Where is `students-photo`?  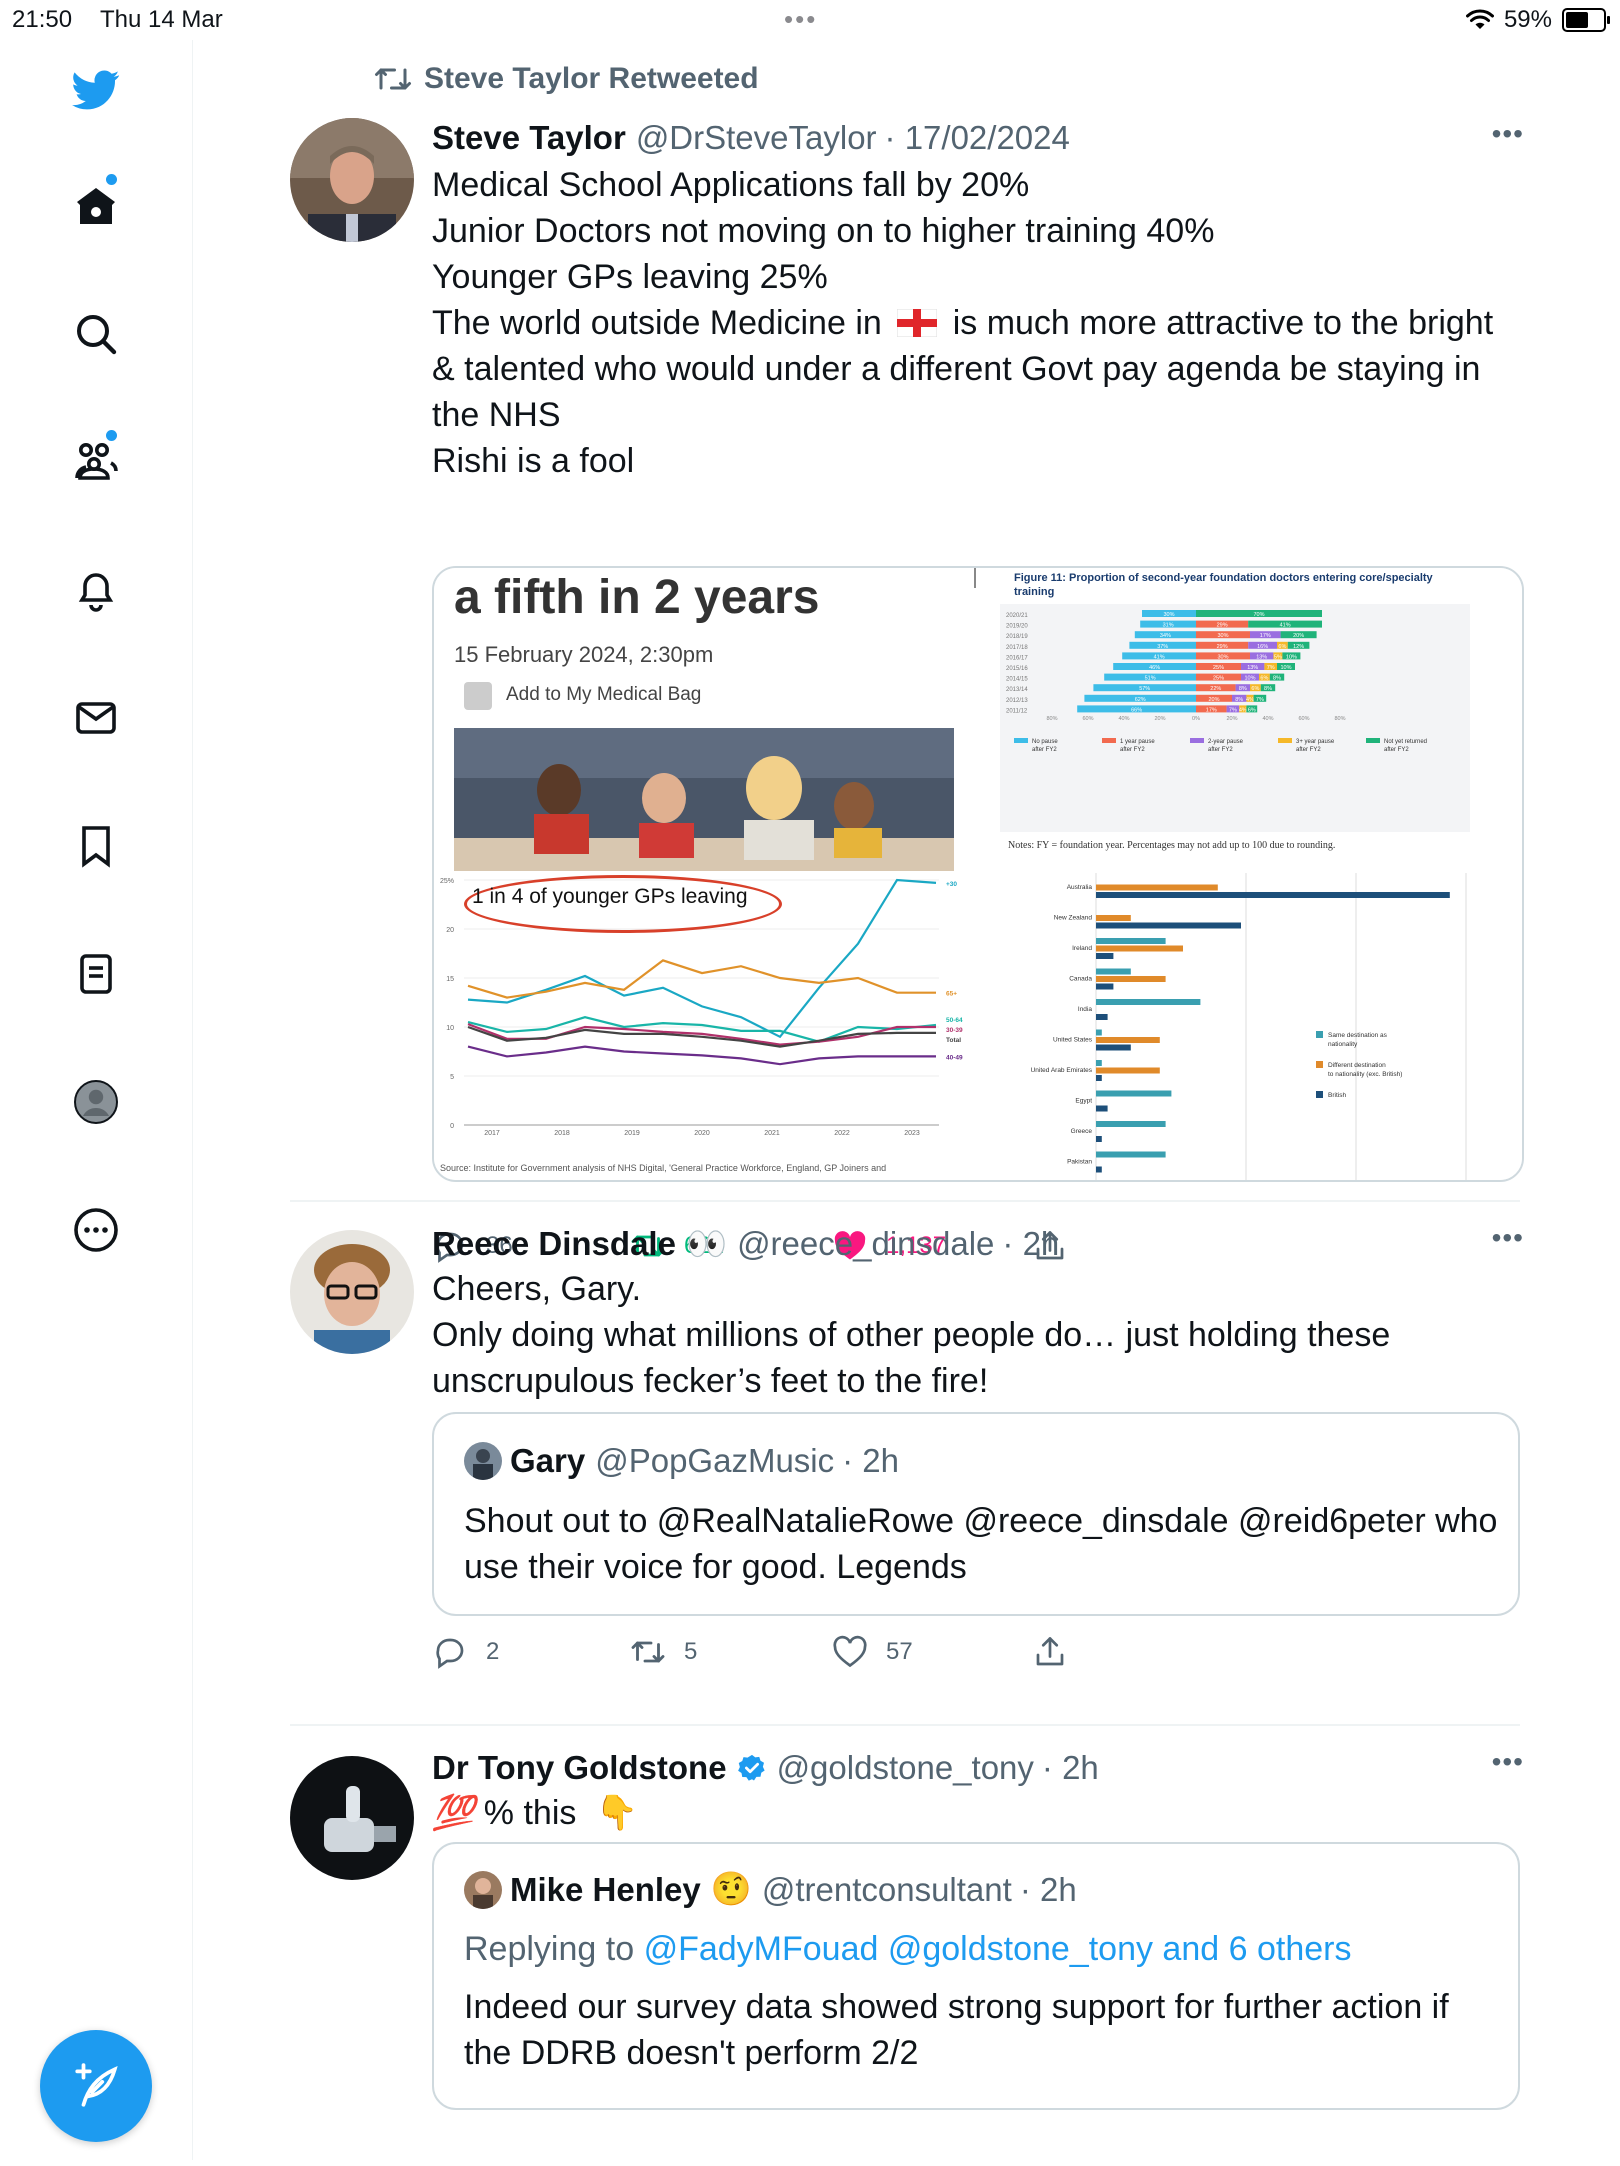
students-photo is located at coordinates (704, 799).